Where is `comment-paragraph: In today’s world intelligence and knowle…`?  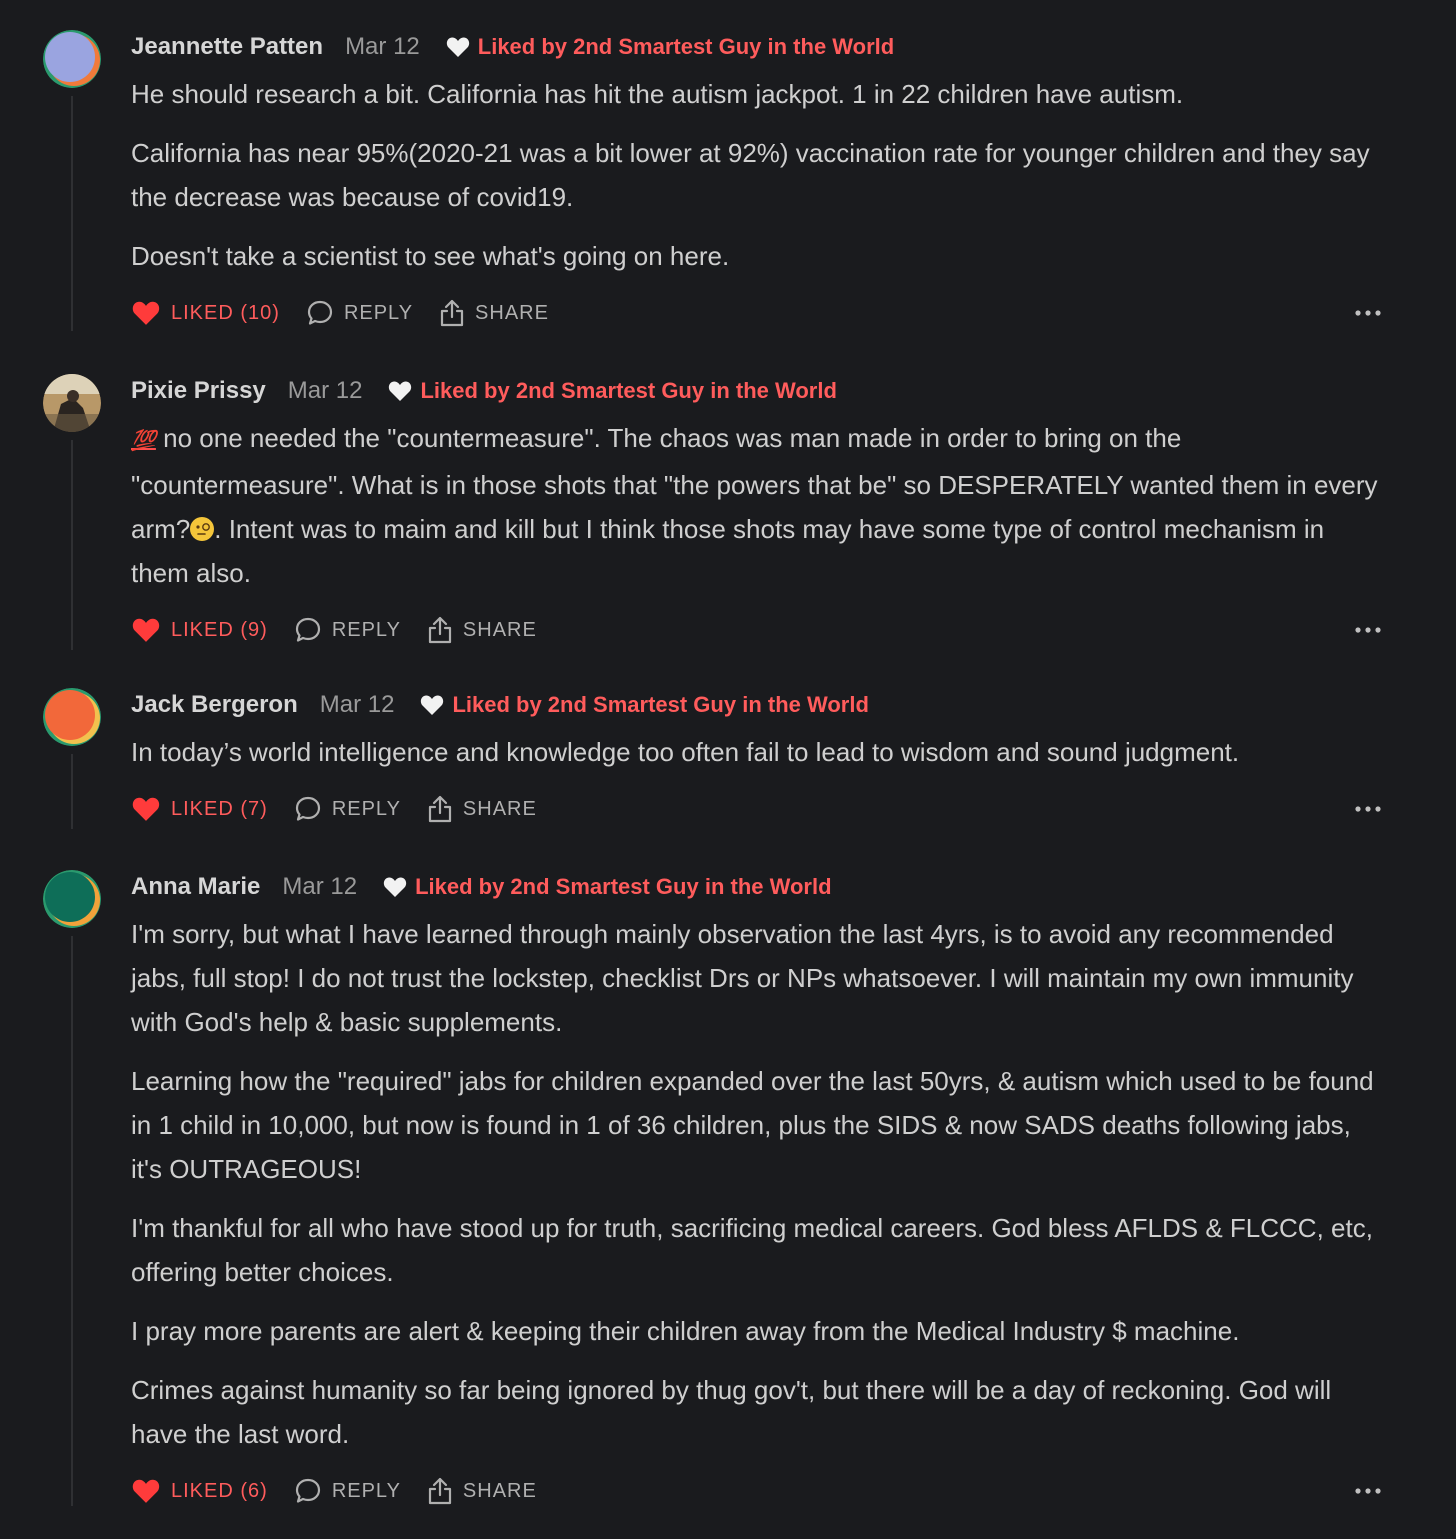 comment-paragraph: In today’s world intelligence and knowle… is located at coordinates (685, 752).